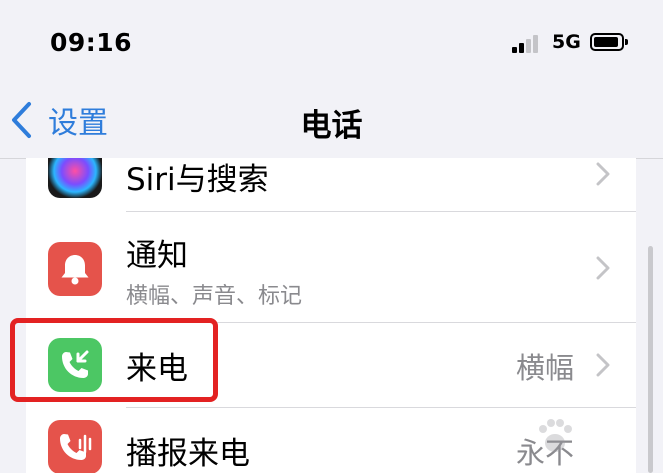 The image size is (663, 473). I want to click on list-item-value: 横幅, so click(544, 368).